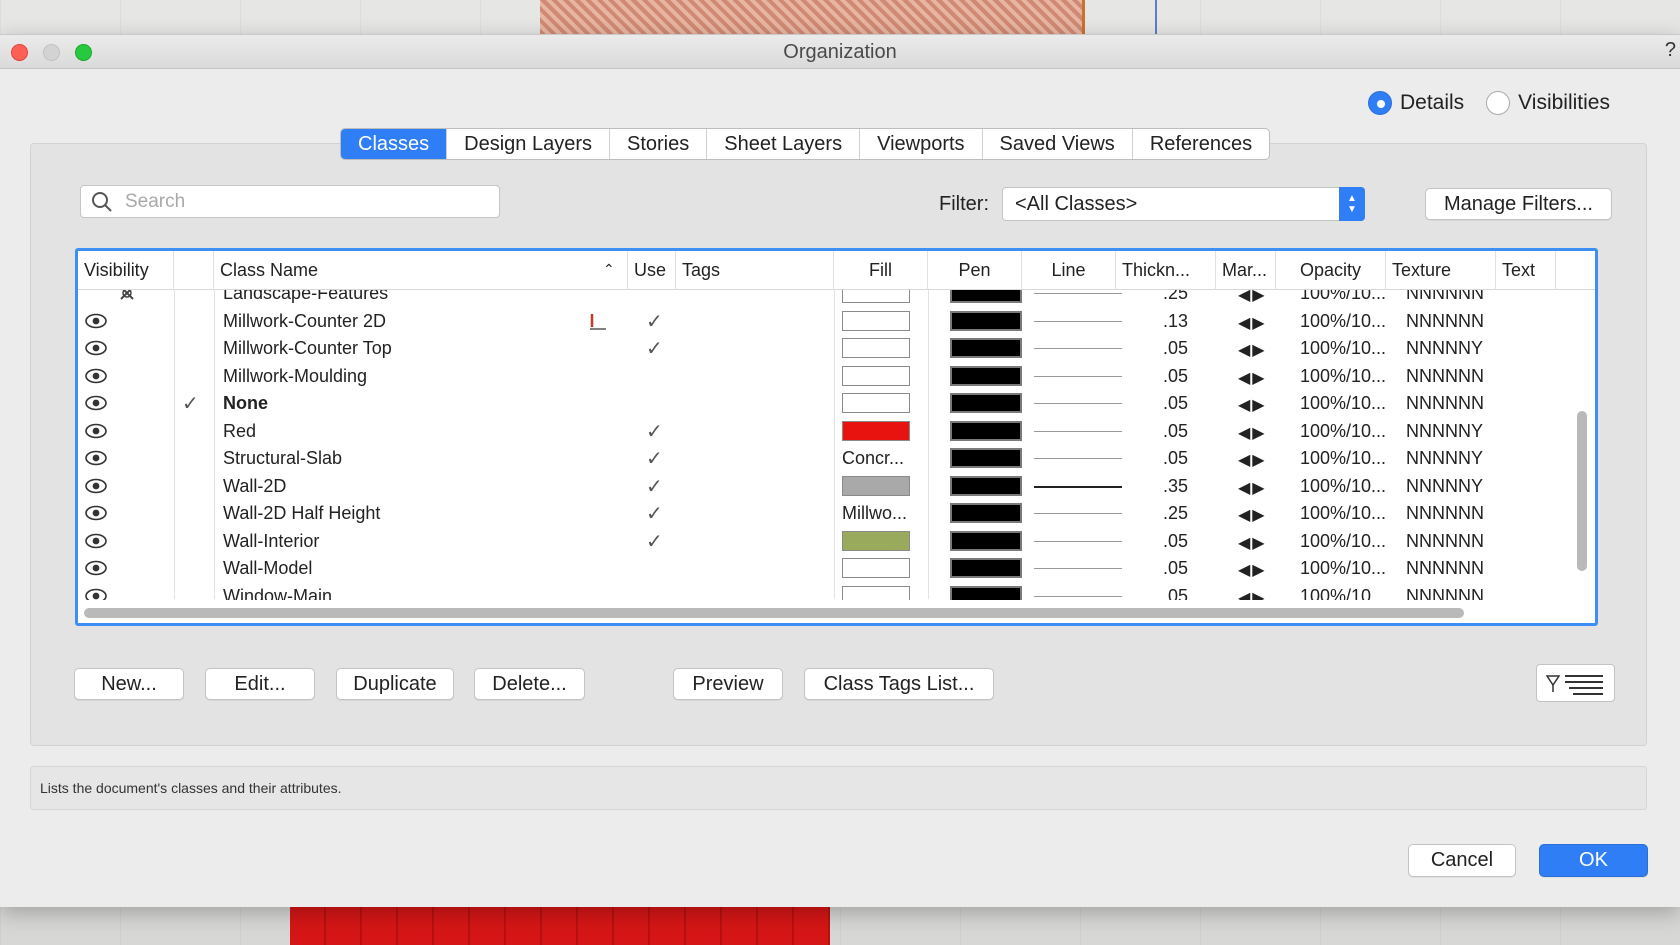 Image resolution: width=1680 pixels, height=945 pixels. Describe the element at coordinates (774, 613) in the screenshot. I see `horizontal-scrollbar` at that location.